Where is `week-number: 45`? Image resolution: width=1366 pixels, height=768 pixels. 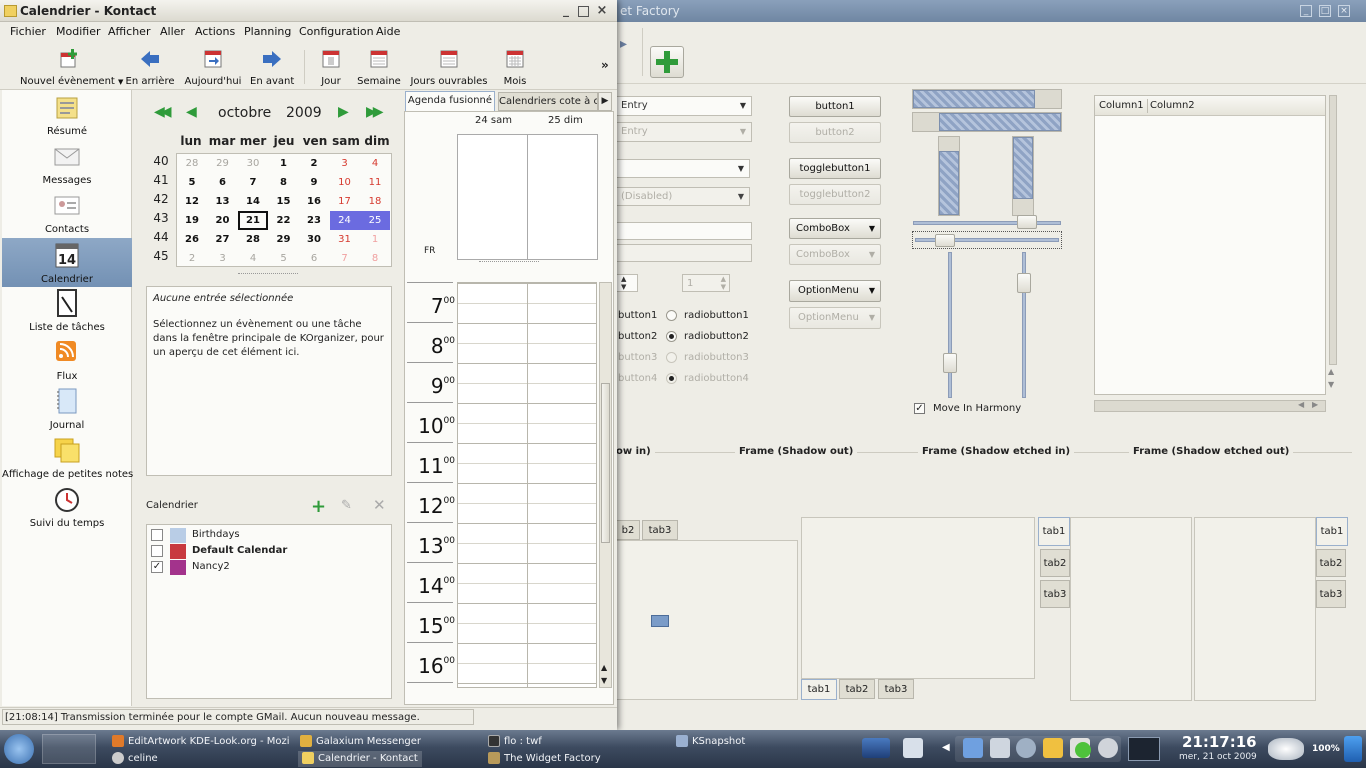 week-number: 45 is located at coordinates (161, 256).